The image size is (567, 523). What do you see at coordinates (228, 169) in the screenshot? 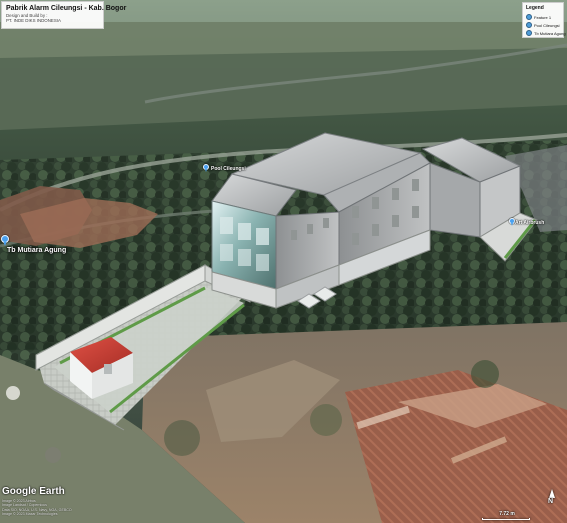
I see `pool-cileungsi-label: Pool Cileungsi` at bounding box center [228, 169].